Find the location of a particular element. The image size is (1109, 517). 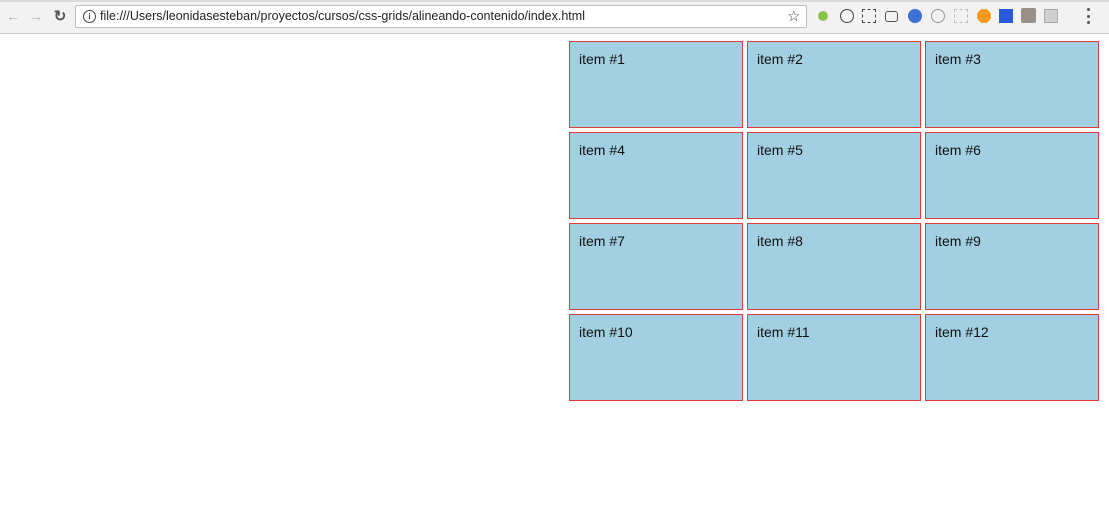

blue-flag-icon is located at coordinates (1006, 16).